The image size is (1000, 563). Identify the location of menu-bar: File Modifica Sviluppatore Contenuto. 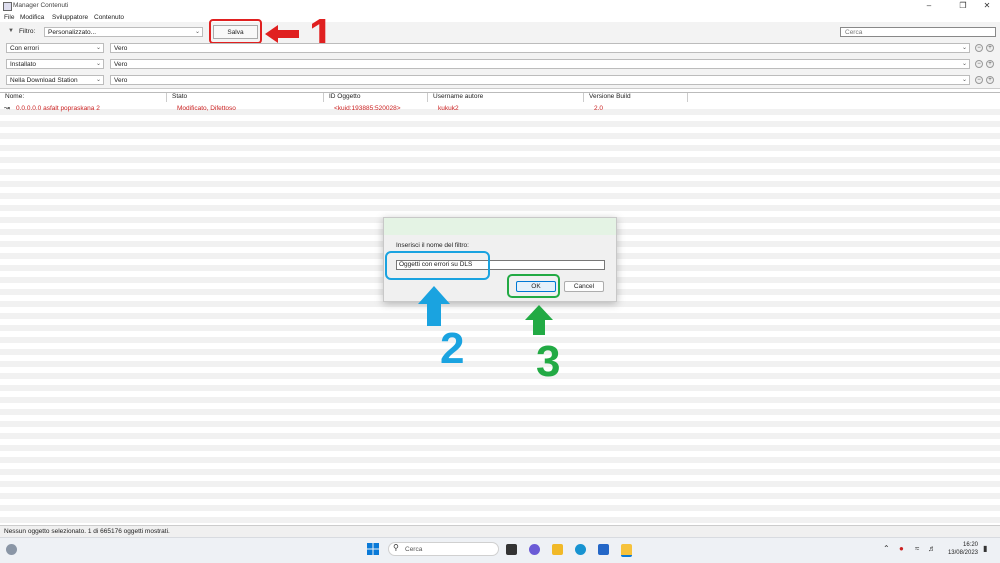
(500, 17).